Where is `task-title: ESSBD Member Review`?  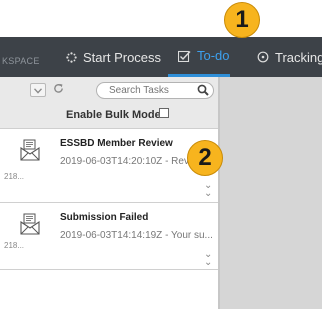
task-title: ESSBD Member Review is located at coordinates (116, 143).